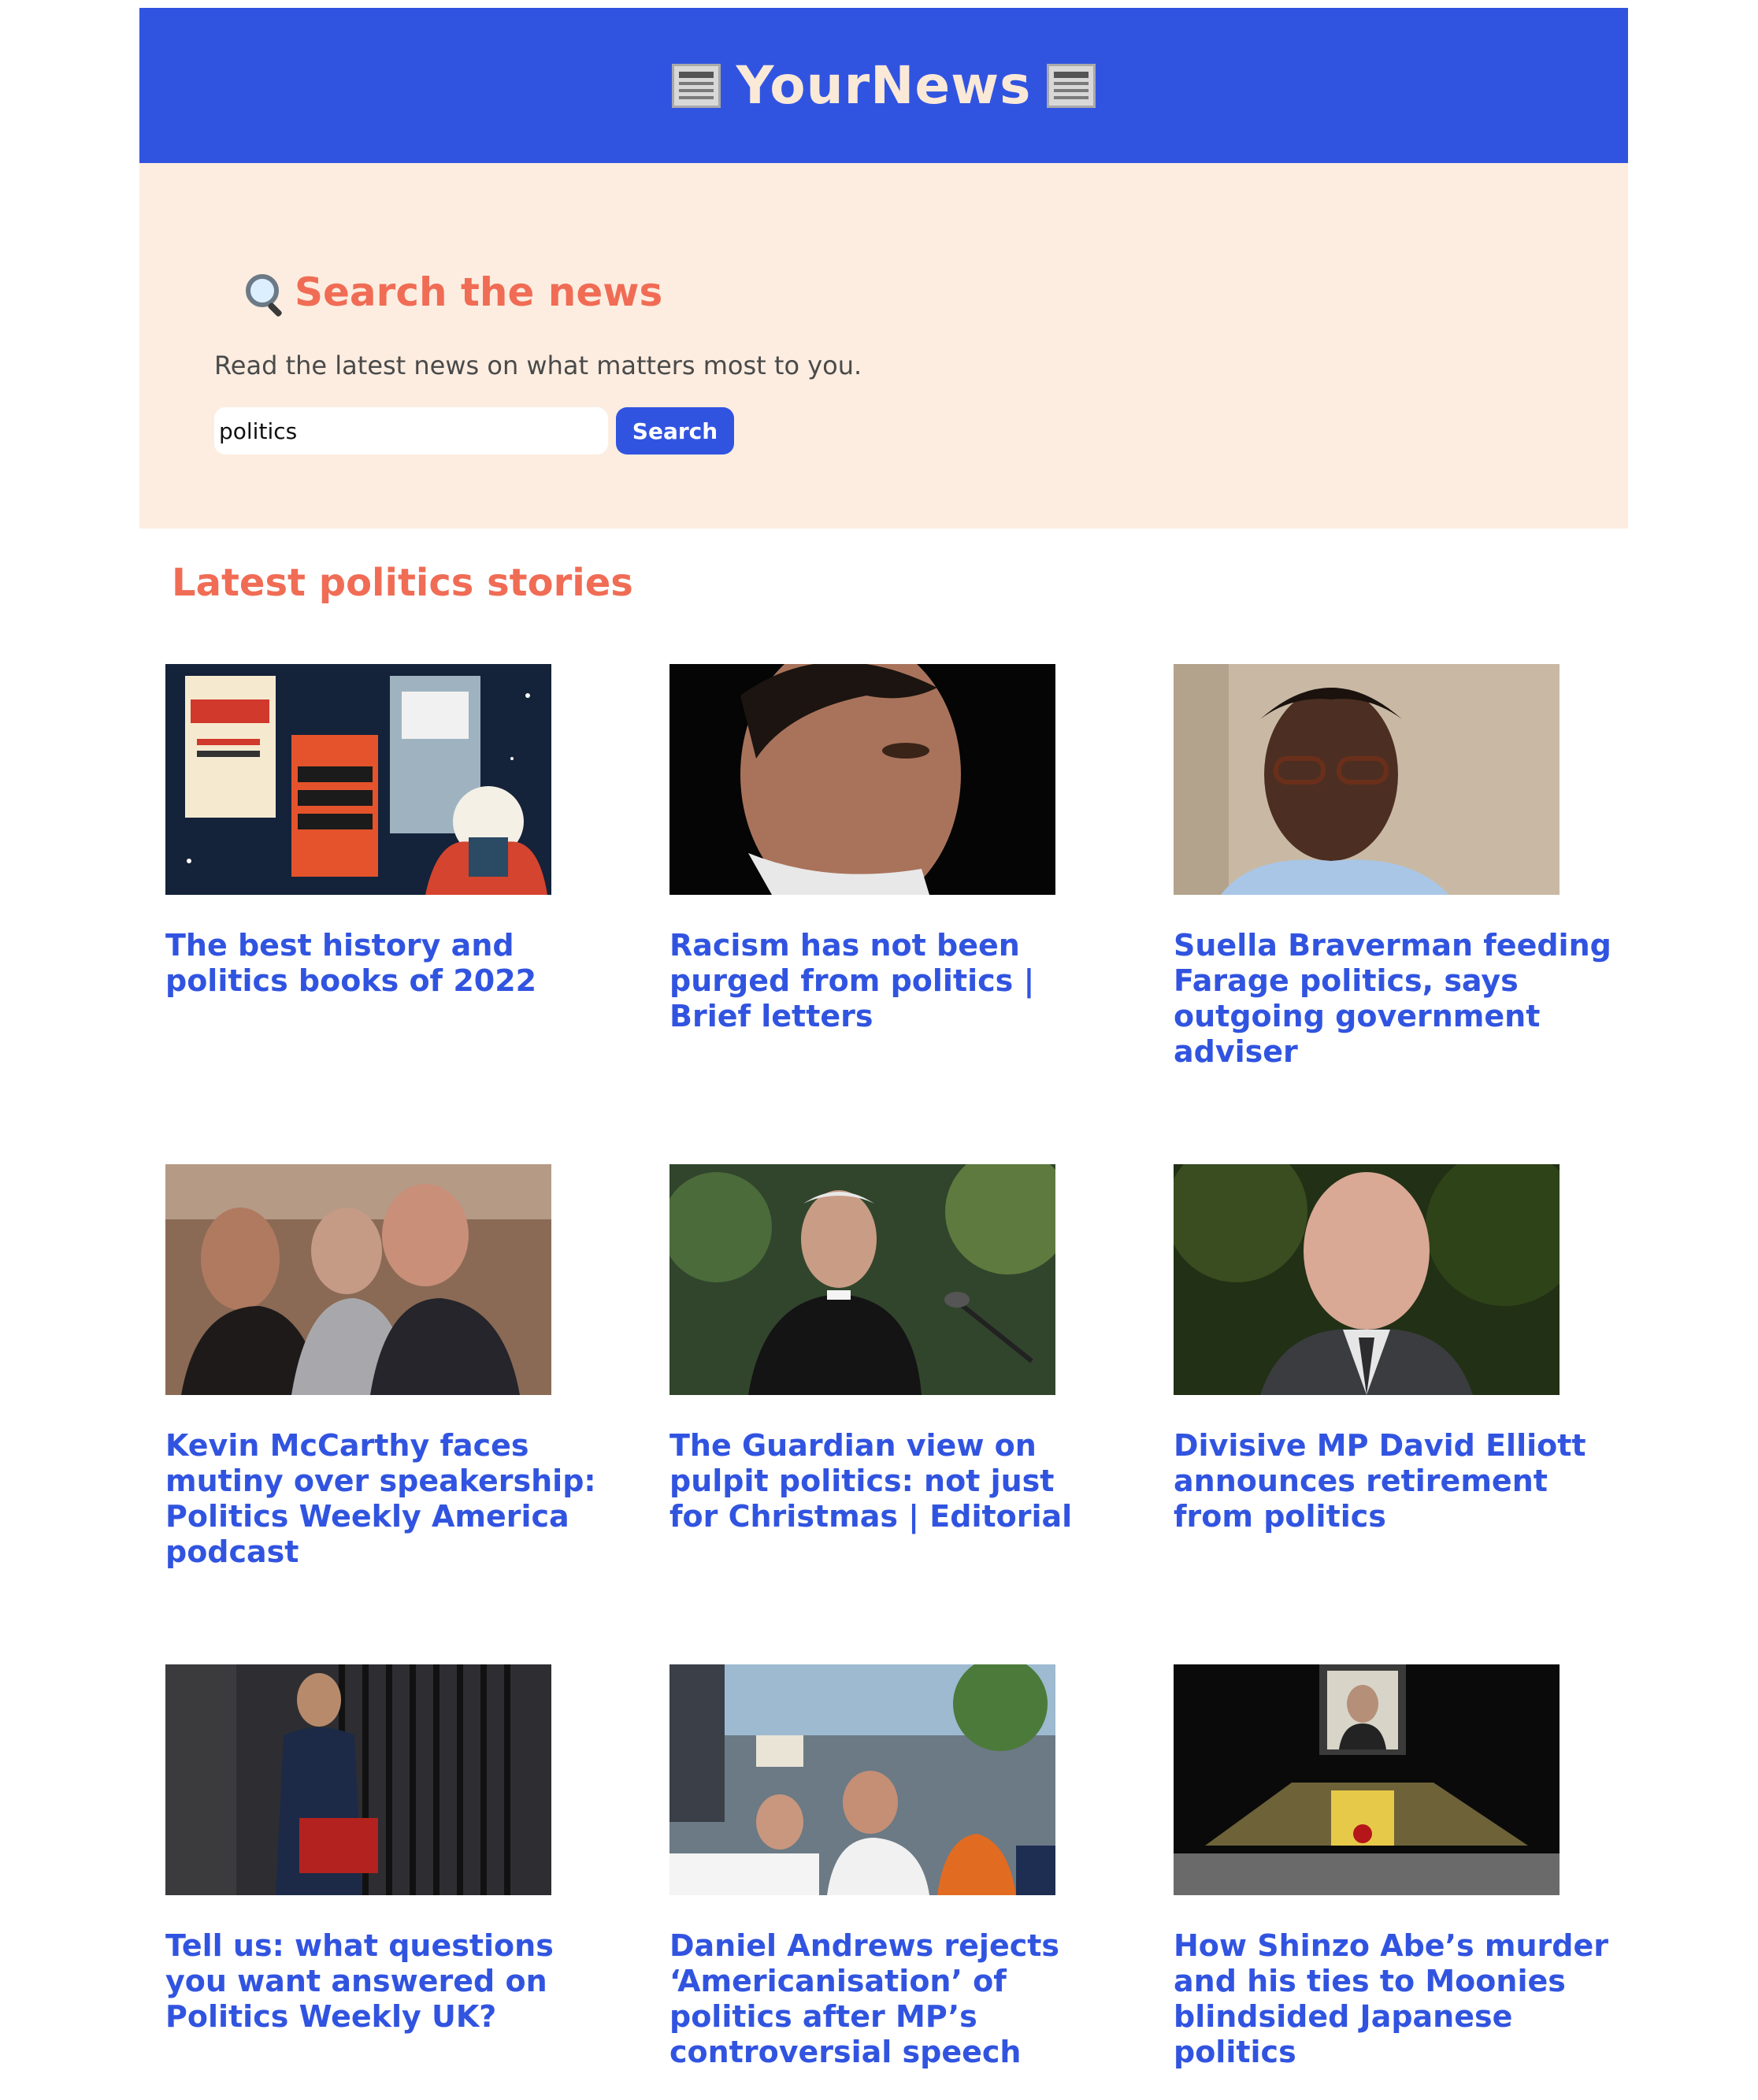  What do you see at coordinates (1367, 1779) in the screenshot?
I see `article-image-memorial-ceremony` at bounding box center [1367, 1779].